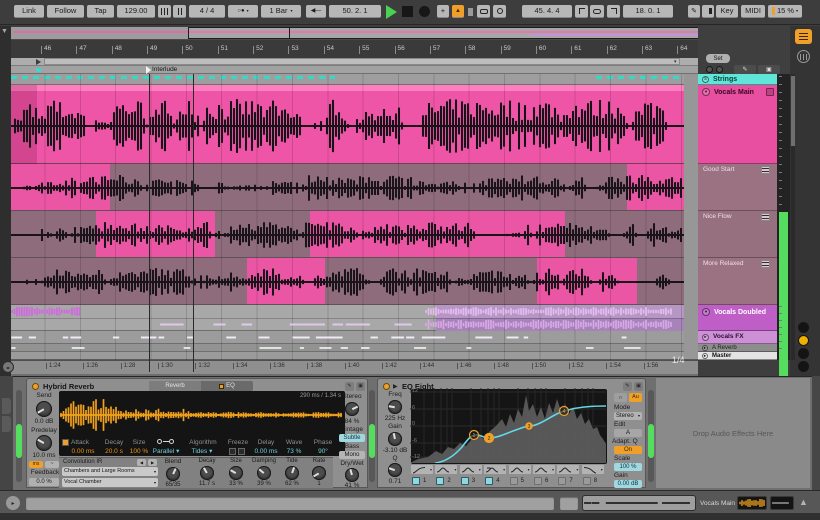 This screenshot has height=520, width=820. I want to click on algorithm-value: Tides ▾, so click(202, 452).